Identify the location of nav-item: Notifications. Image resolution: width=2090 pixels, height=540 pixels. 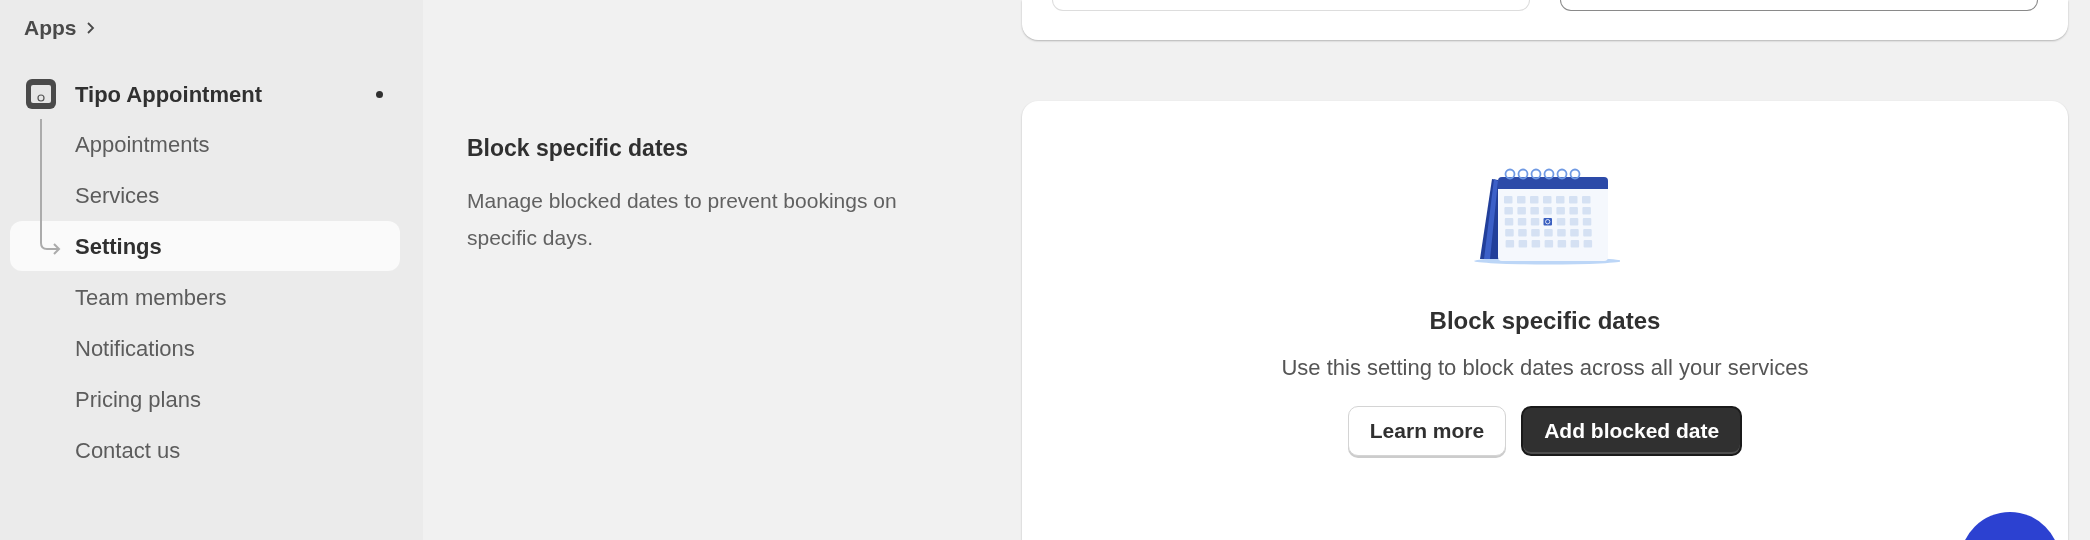
(205, 348).